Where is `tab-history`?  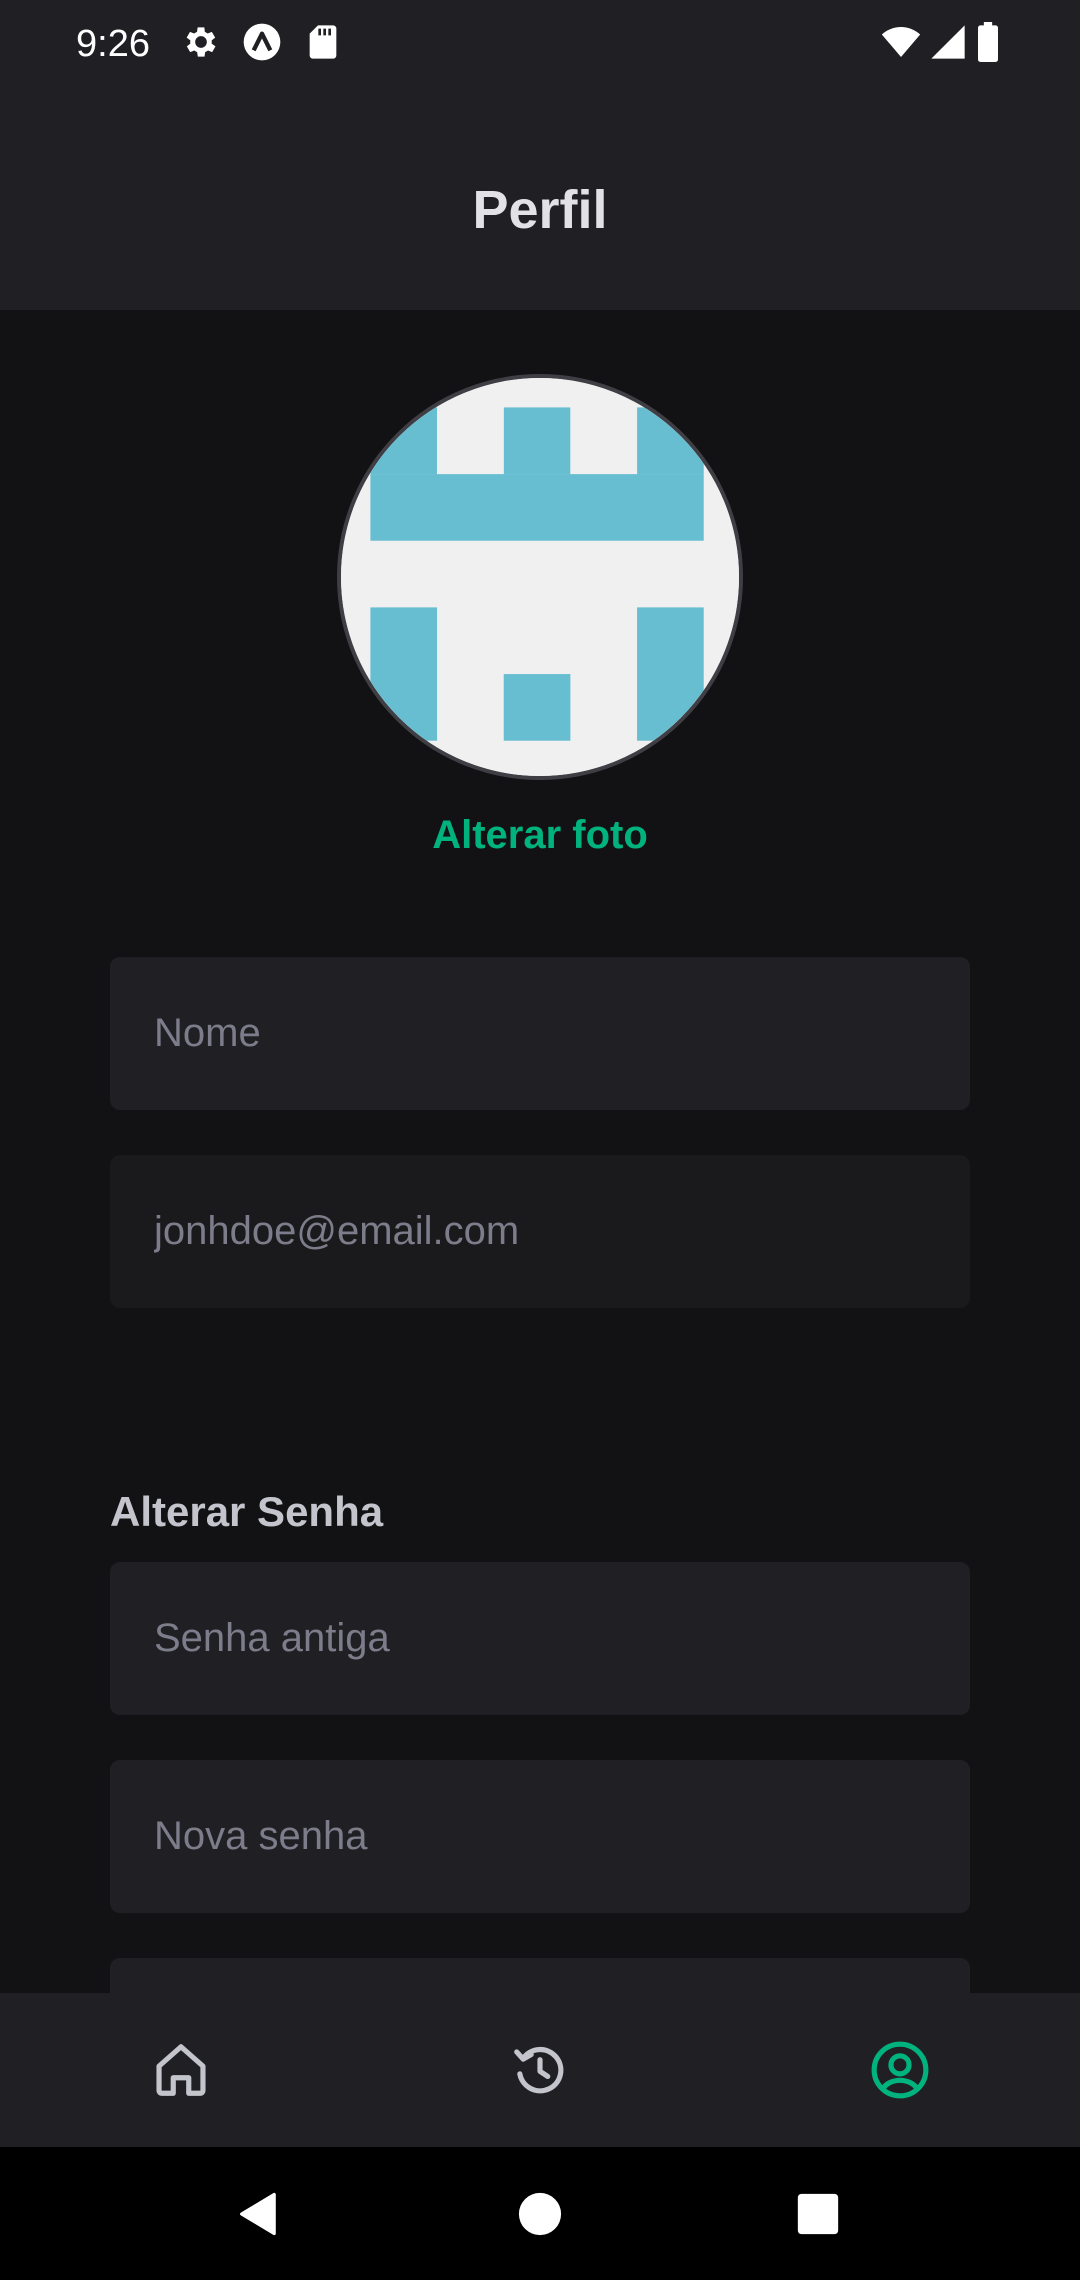 tab-history is located at coordinates (540, 2070).